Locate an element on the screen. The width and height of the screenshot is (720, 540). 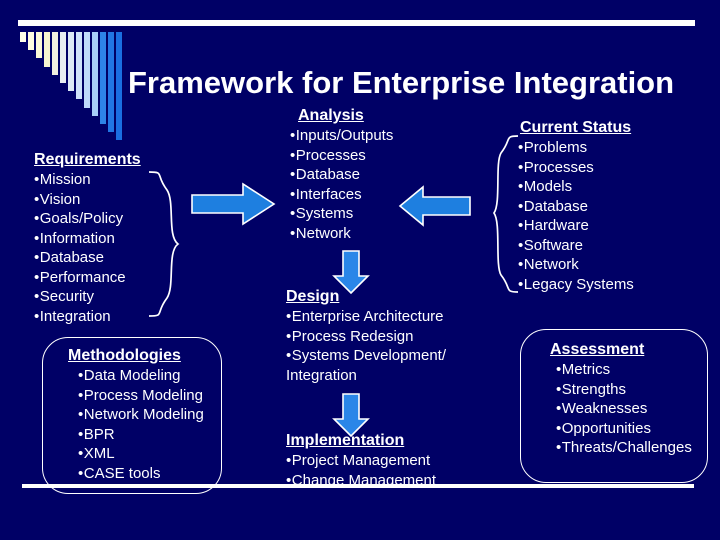
list-item: •Opportunities is located at coordinates (628, 429).